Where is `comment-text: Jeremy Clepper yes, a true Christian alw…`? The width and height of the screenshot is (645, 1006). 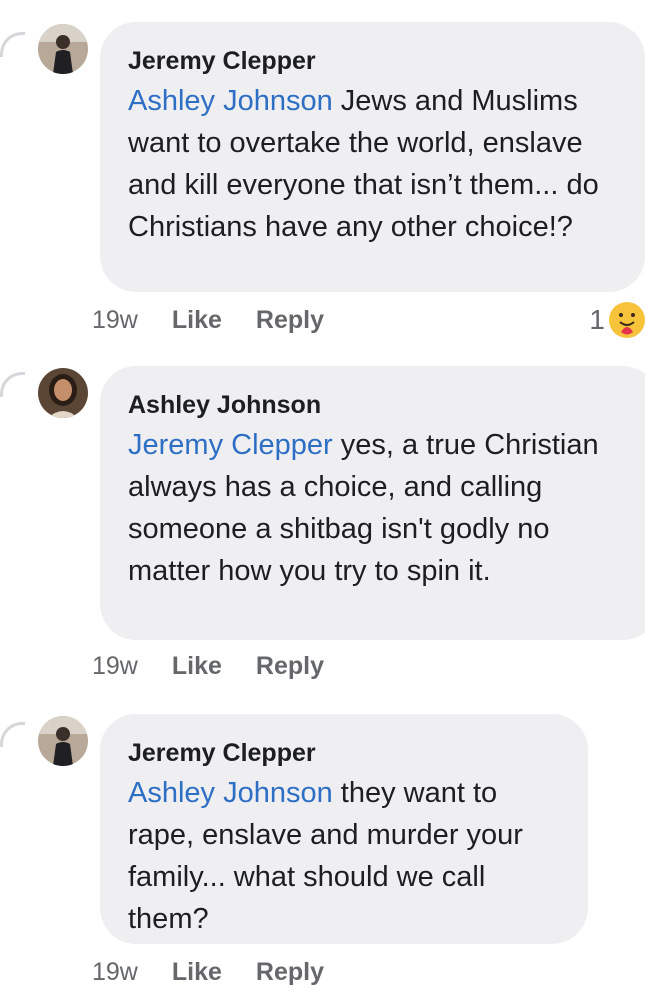
comment-text: Jeremy Clepper yes, a true Christian alw… is located at coordinates (363, 508).